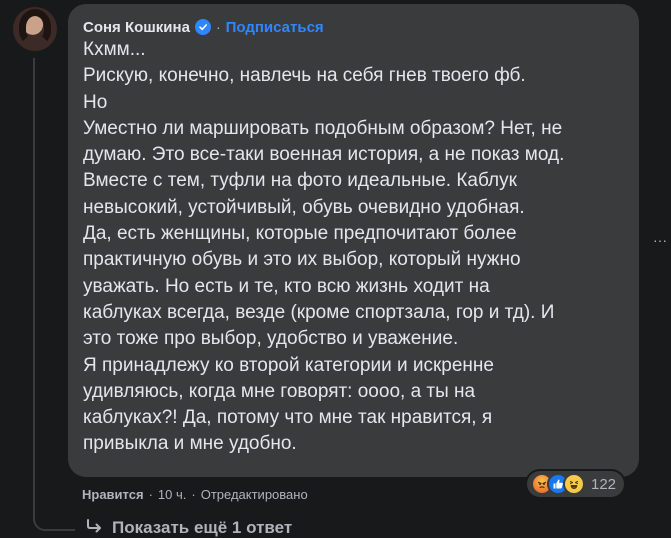 This screenshot has height=538, width=671. Describe the element at coordinates (95, 102) in the screenshot. I see `comment-line: Но` at that location.